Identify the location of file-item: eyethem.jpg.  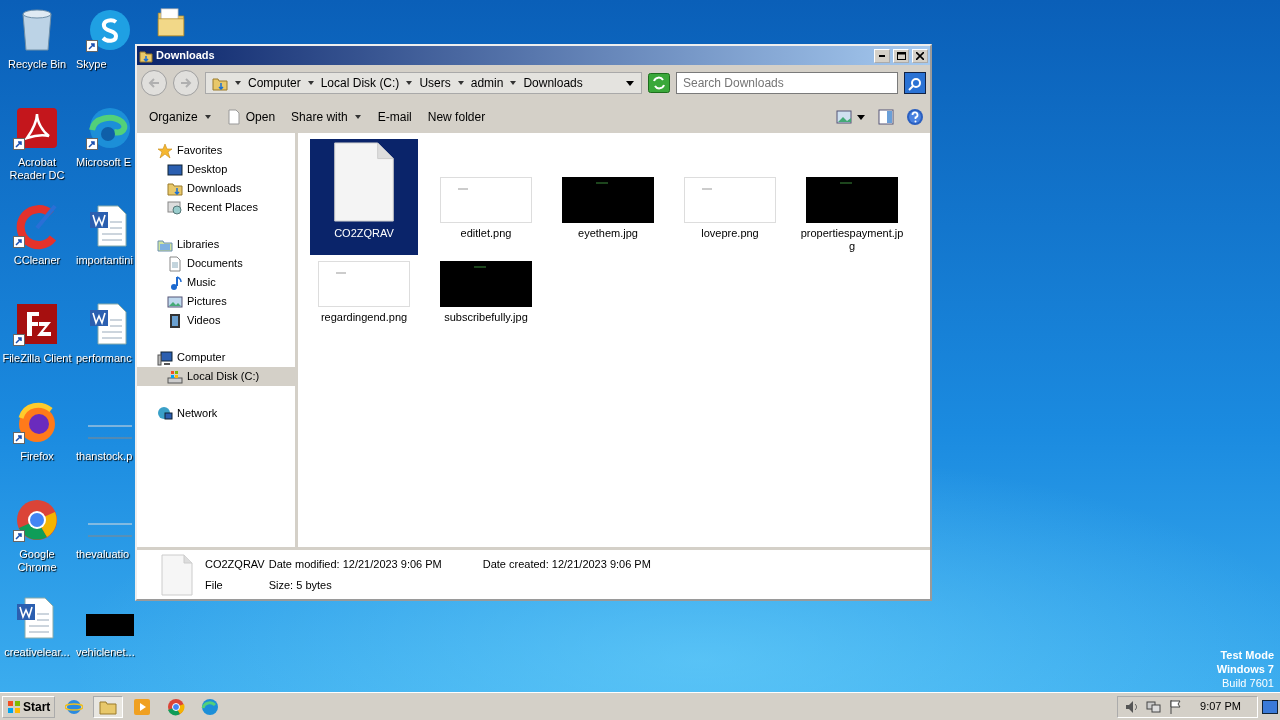
(608, 197).